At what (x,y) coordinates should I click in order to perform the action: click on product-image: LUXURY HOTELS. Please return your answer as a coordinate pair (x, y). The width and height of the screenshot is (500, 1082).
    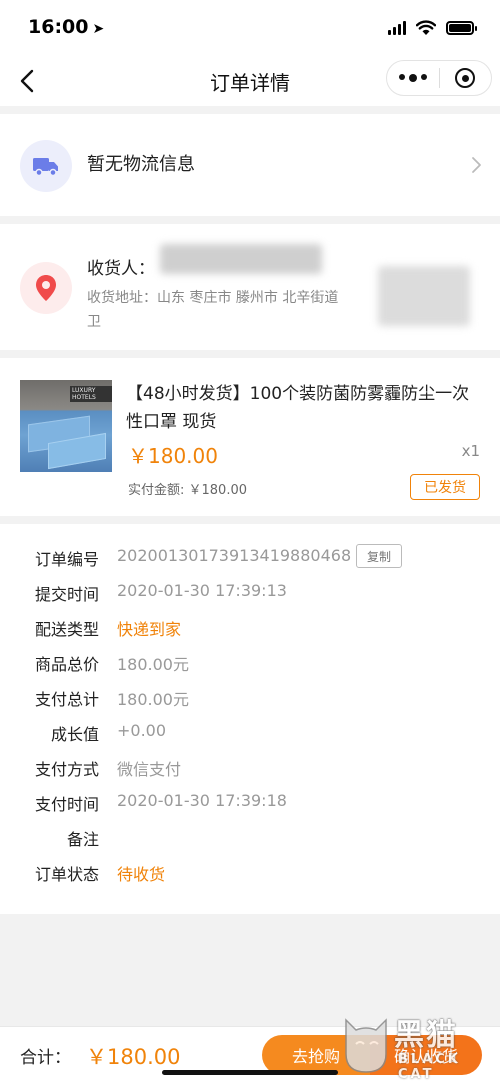
    Looking at the image, I should click on (66, 426).